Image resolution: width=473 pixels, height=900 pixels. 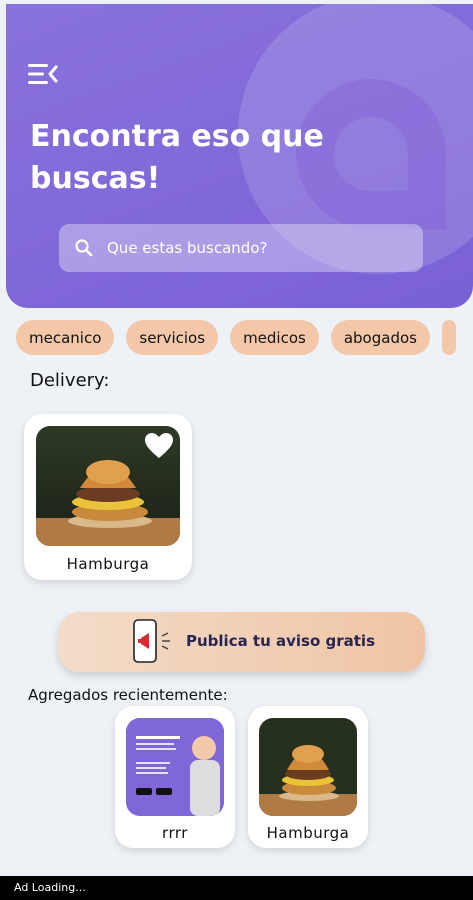 What do you see at coordinates (65, 337) in the screenshot?
I see `category-chip-mecanico: mecanico` at bounding box center [65, 337].